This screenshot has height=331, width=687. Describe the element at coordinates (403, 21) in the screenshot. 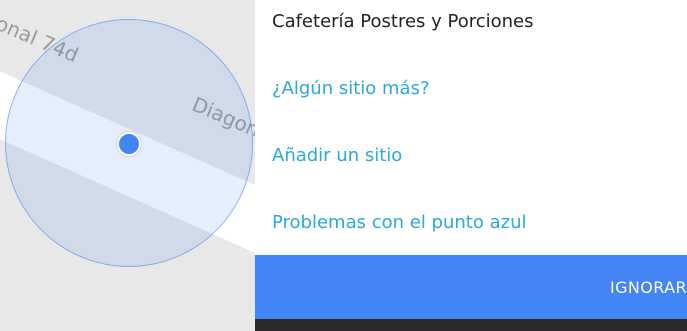

I see `place-title: Cafetería Postres y Porciones` at that location.